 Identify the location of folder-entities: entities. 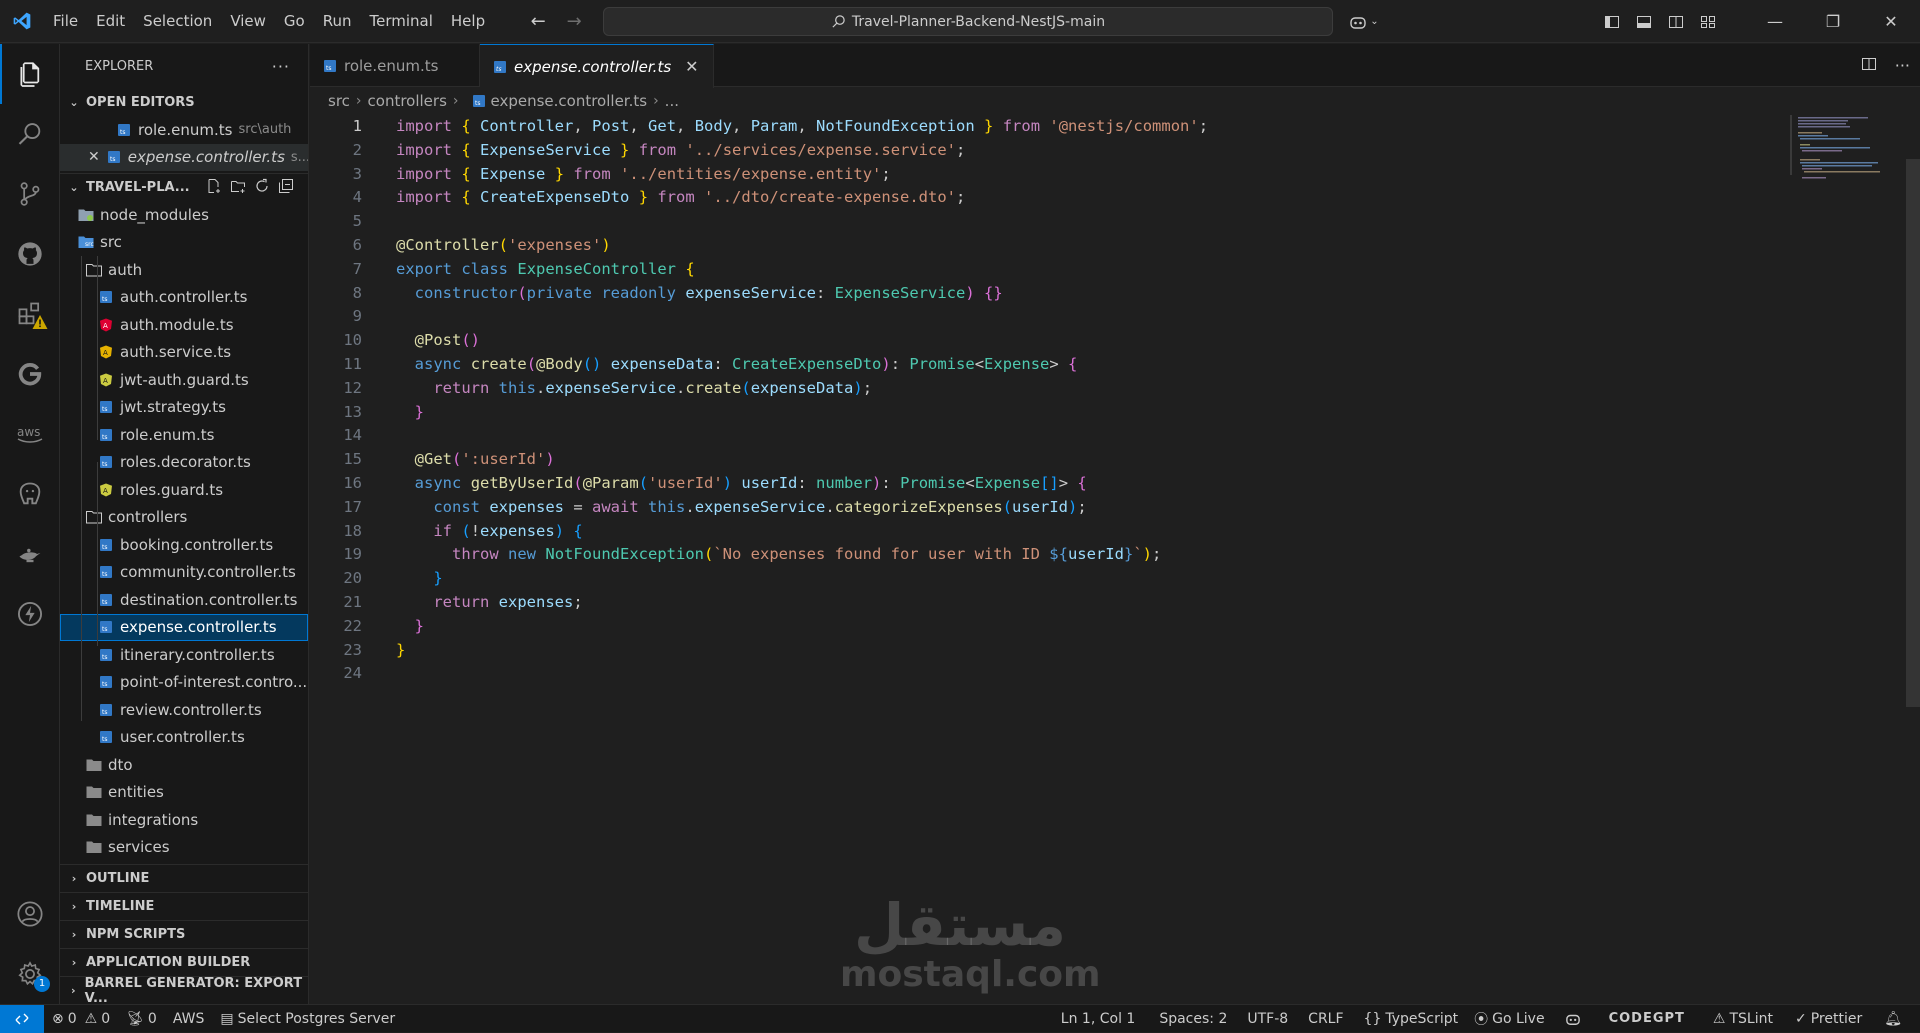
(184, 793).